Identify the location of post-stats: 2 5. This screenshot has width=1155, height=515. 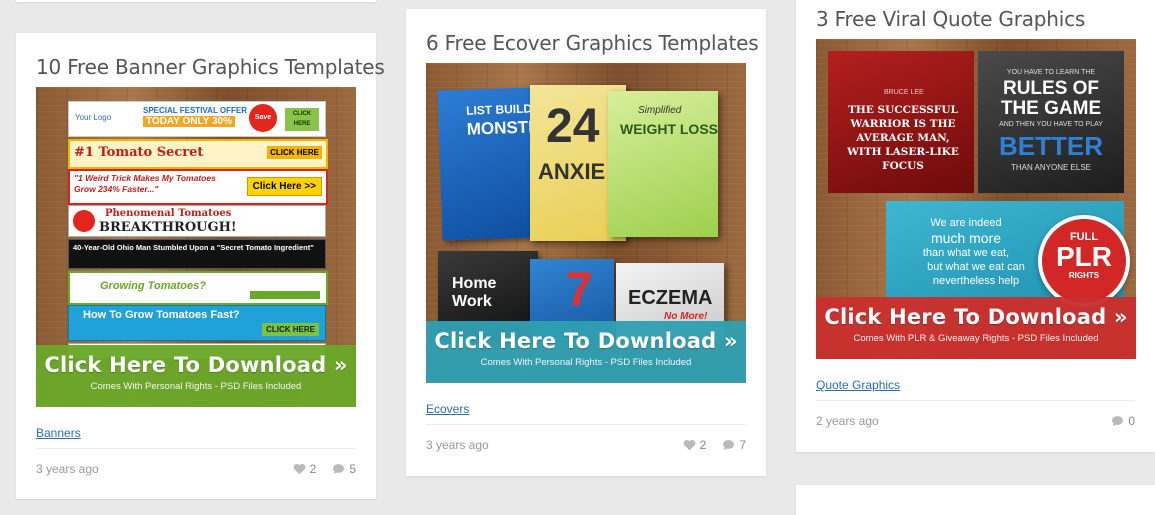
(324, 469).